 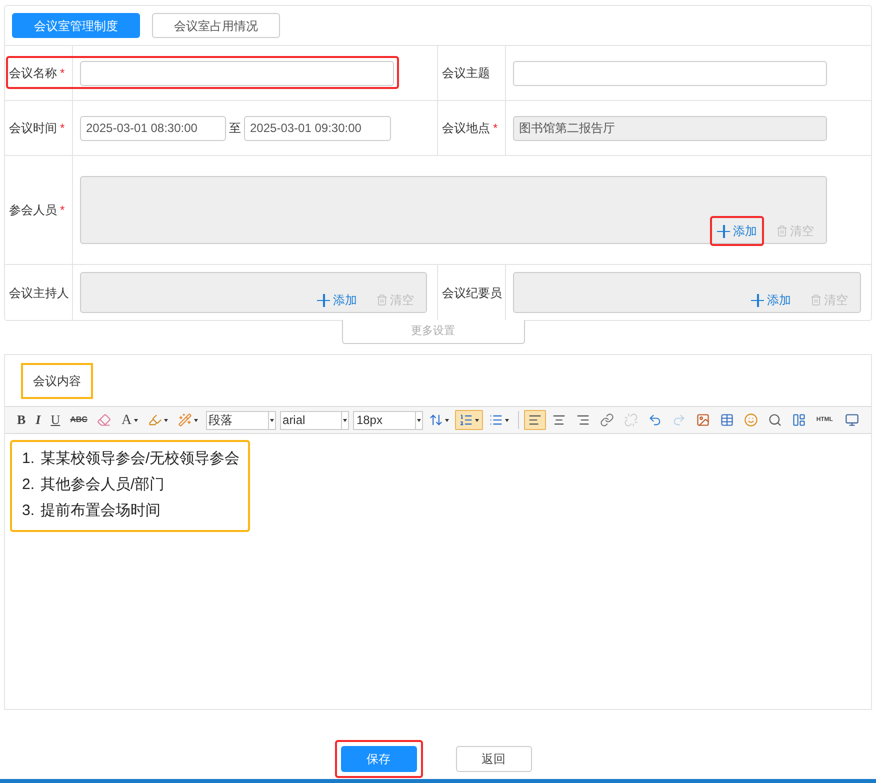 I want to click on image-icon, so click(x=703, y=420).